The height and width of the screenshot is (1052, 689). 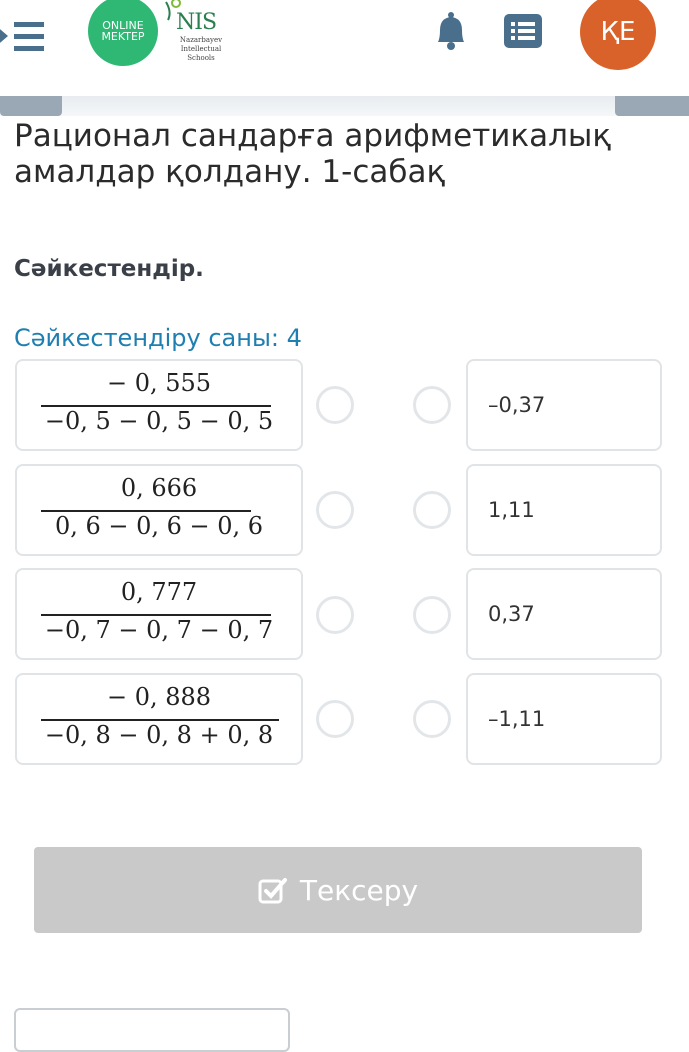 I want to click on nis-logo-title: NIS, so click(x=196, y=22).